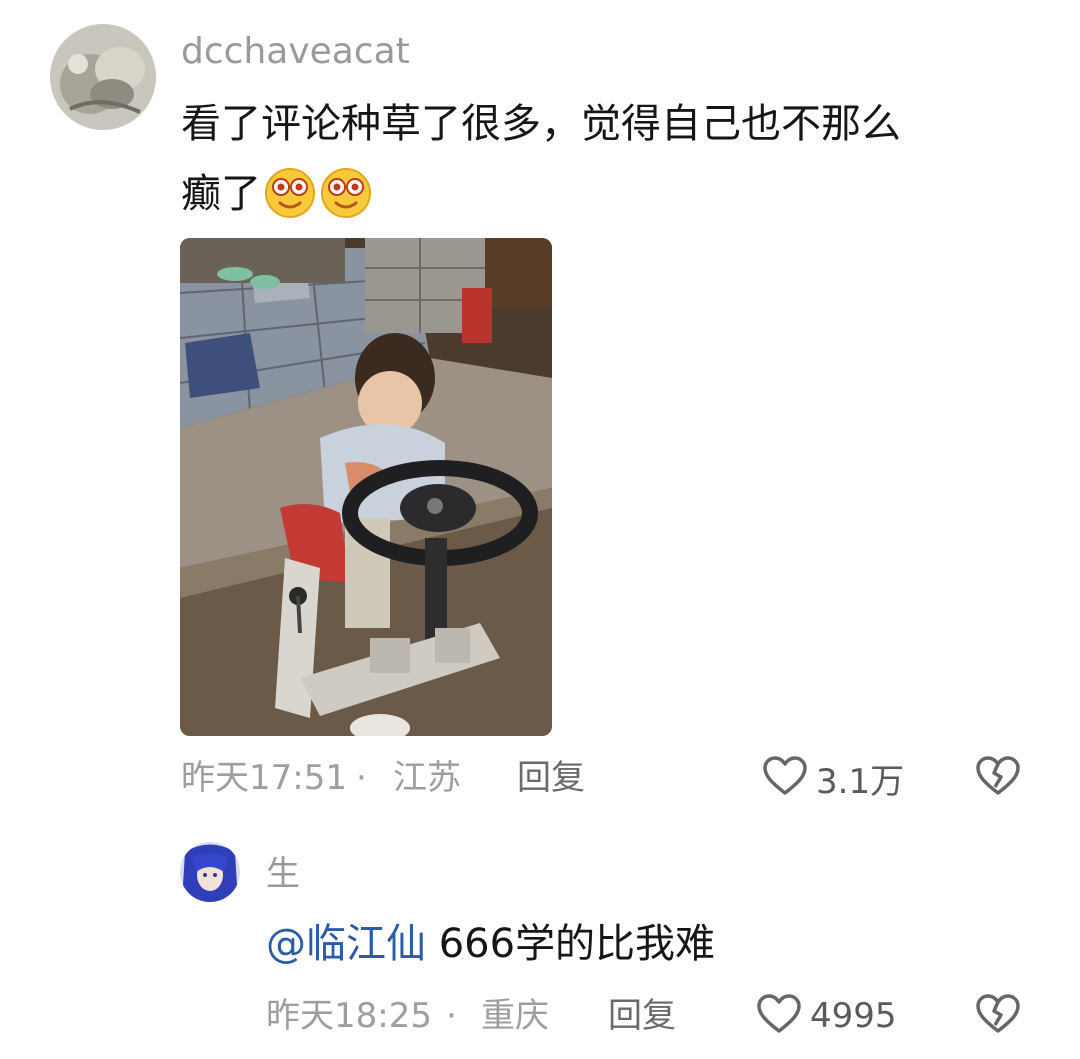 This screenshot has width=1080, height=1059. What do you see at coordinates (264, 778) in the screenshot?
I see `comment-timestamp: 昨天17:51` at bounding box center [264, 778].